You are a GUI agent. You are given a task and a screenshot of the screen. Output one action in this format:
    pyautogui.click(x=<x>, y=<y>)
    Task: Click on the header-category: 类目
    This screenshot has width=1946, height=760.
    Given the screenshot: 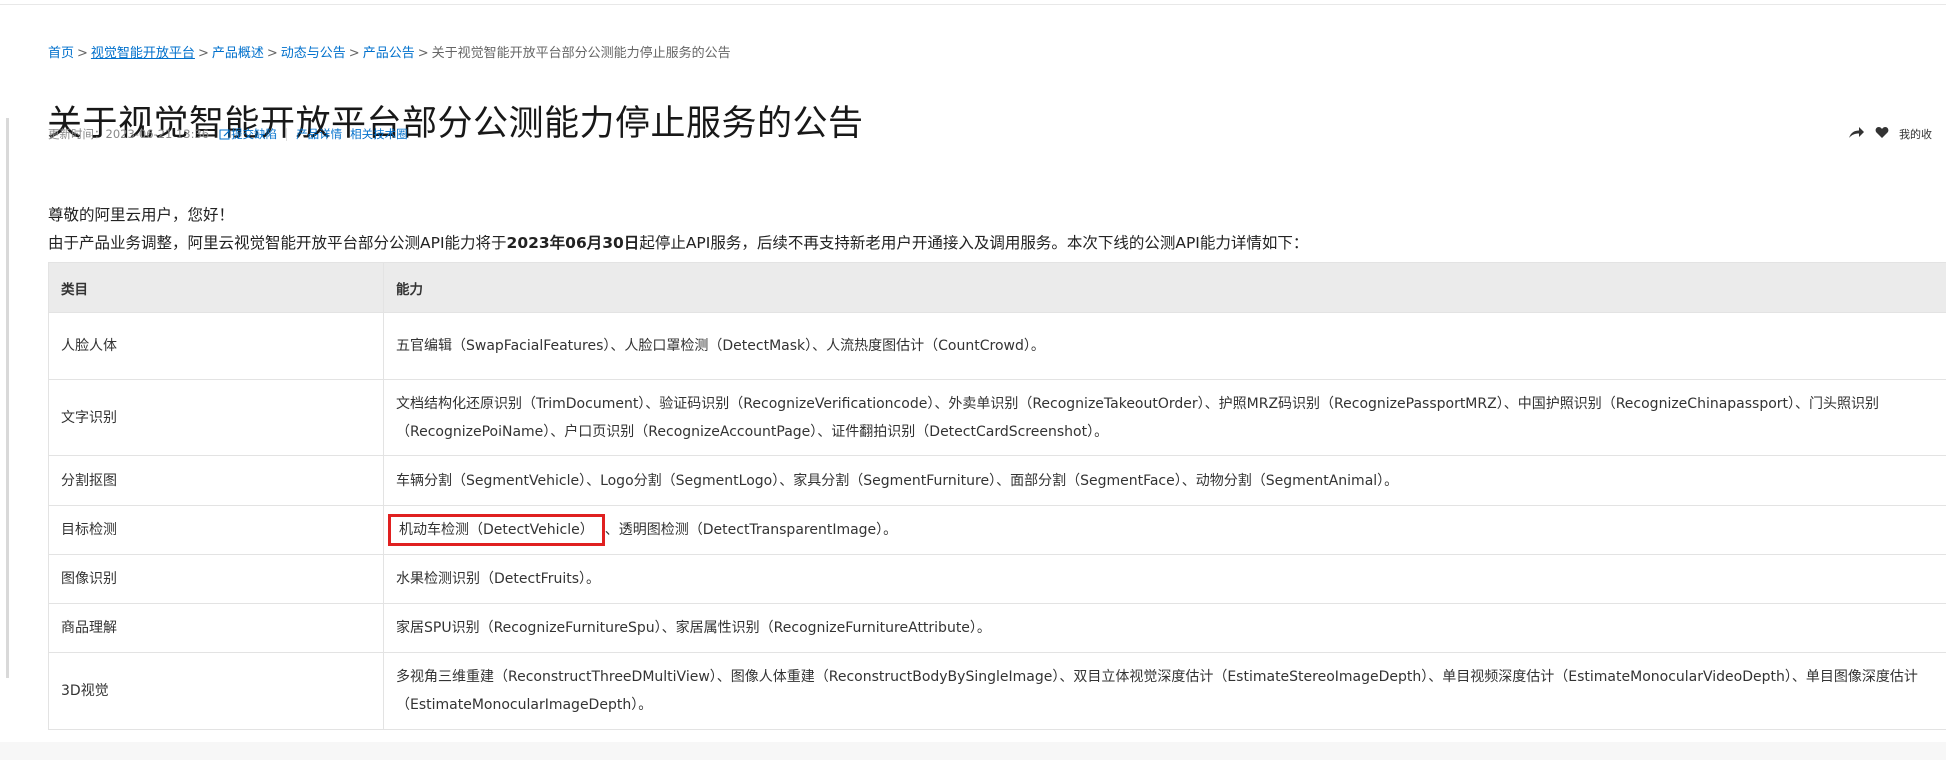 What is the action you would take?
    pyautogui.click(x=216, y=287)
    